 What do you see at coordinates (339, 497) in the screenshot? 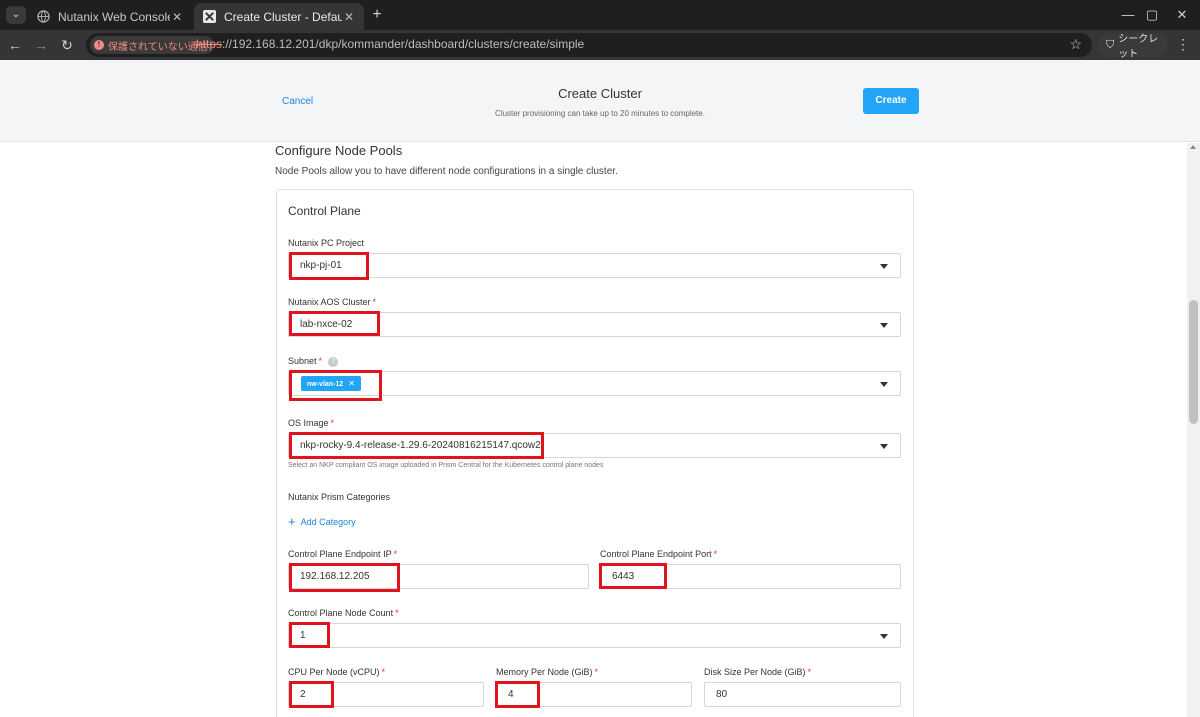
I see `prism-categories-label: Nutanix Prism Categories` at bounding box center [339, 497].